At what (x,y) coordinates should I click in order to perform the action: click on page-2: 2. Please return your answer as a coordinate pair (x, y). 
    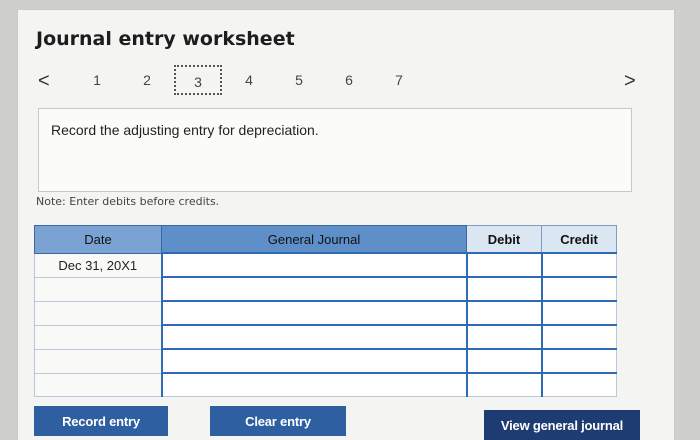
    Looking at the image, I should click on (147, 80).